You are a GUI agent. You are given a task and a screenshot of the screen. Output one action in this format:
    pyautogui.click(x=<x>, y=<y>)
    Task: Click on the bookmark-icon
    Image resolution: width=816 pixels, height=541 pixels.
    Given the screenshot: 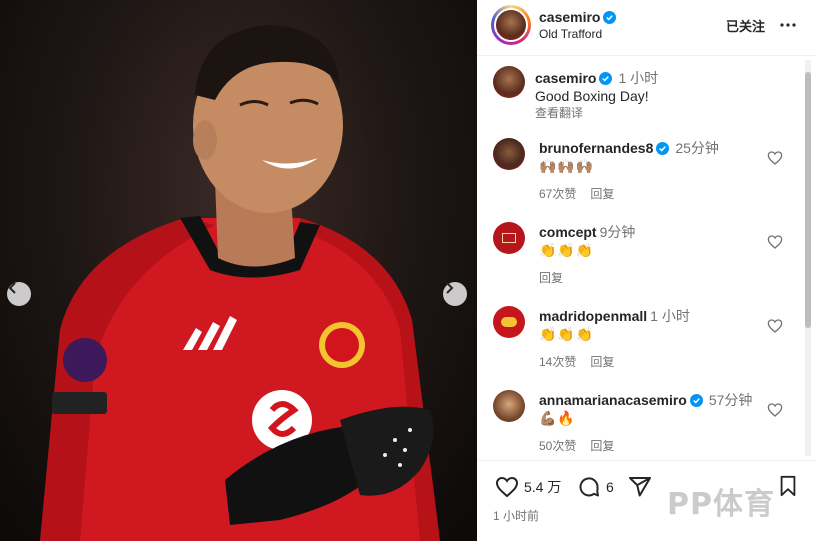 What is the action you would take?
    pyautogui.click(x=788, y=486)
    